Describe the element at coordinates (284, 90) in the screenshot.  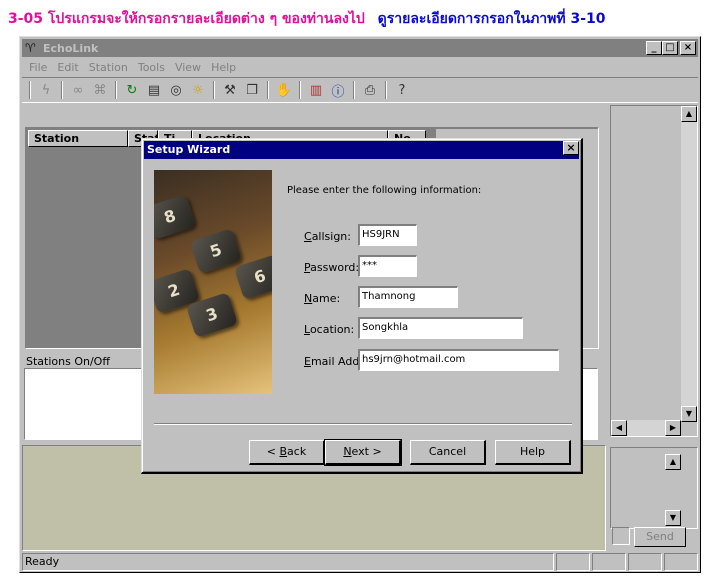
I see `hand-icon: ✋` at that location.